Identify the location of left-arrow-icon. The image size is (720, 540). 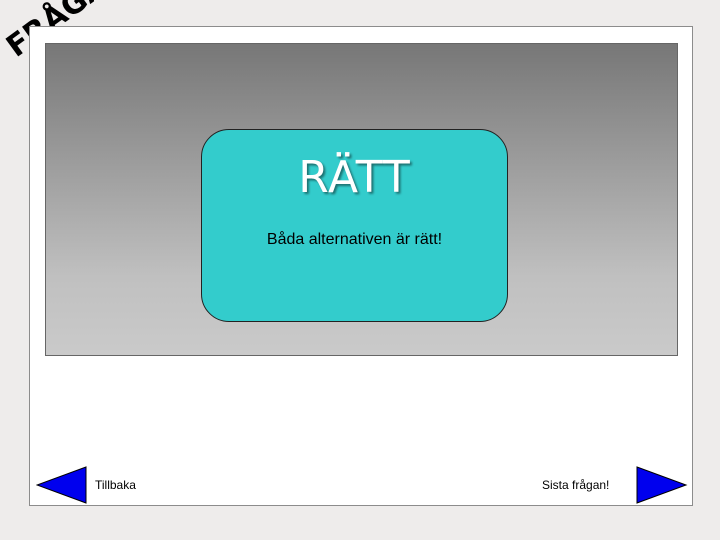
(61, 485).